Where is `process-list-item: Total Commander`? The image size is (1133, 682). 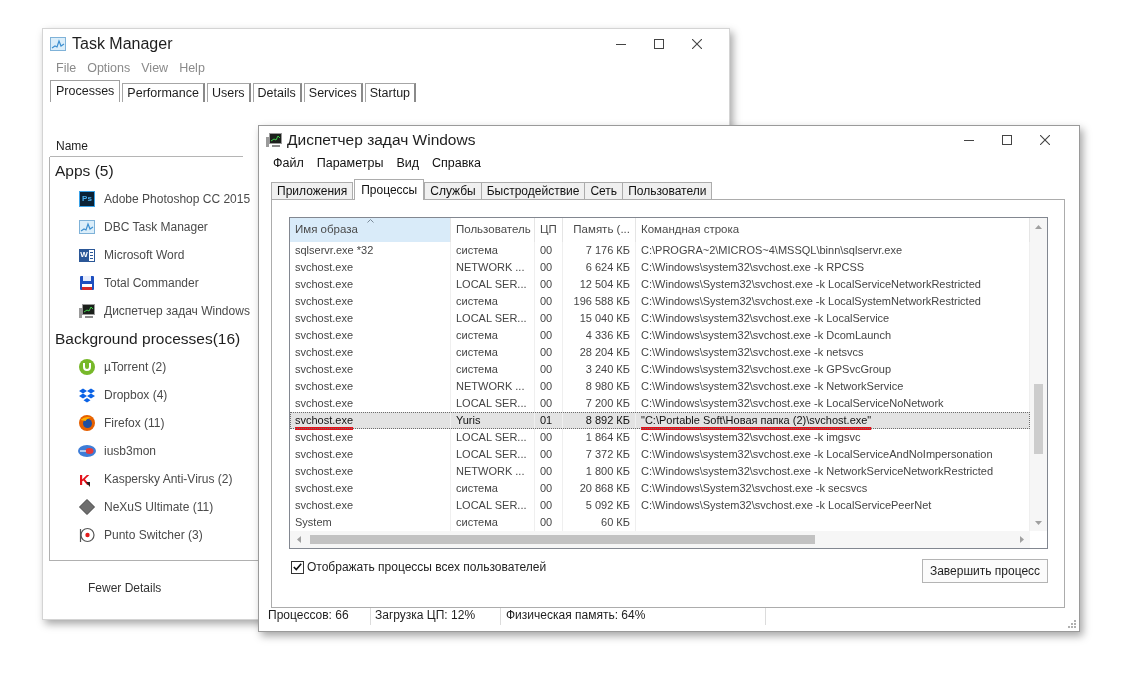
process-list-item: Total Commander is located at coordinates (151, 283).